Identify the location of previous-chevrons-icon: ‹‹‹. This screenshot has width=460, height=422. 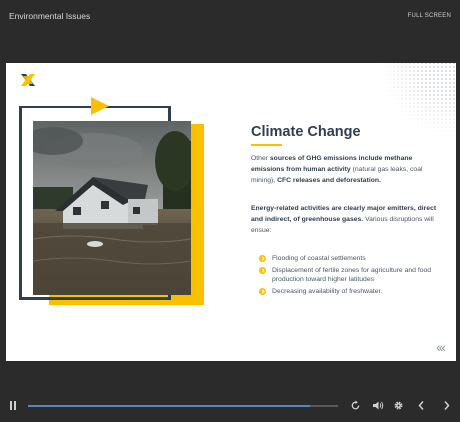
(441, 347).